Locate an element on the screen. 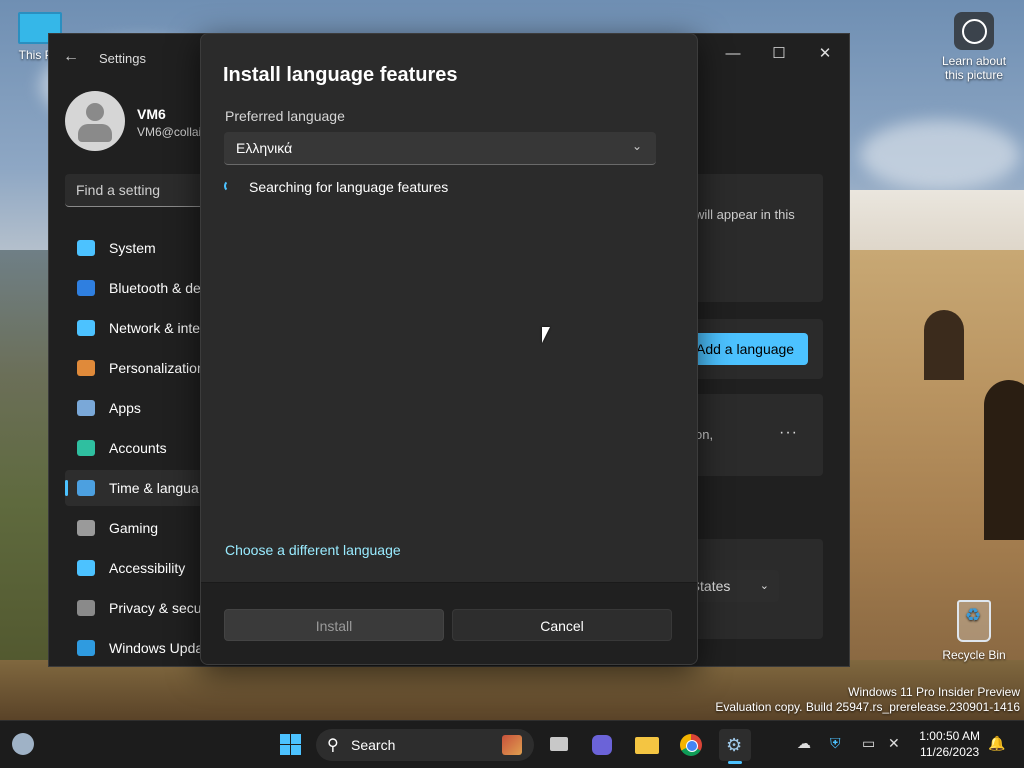 Image resolution: width=1024 pixels, height=768 pixels. sidebar-item-label: Gaming is located at coordinates (134, 528).